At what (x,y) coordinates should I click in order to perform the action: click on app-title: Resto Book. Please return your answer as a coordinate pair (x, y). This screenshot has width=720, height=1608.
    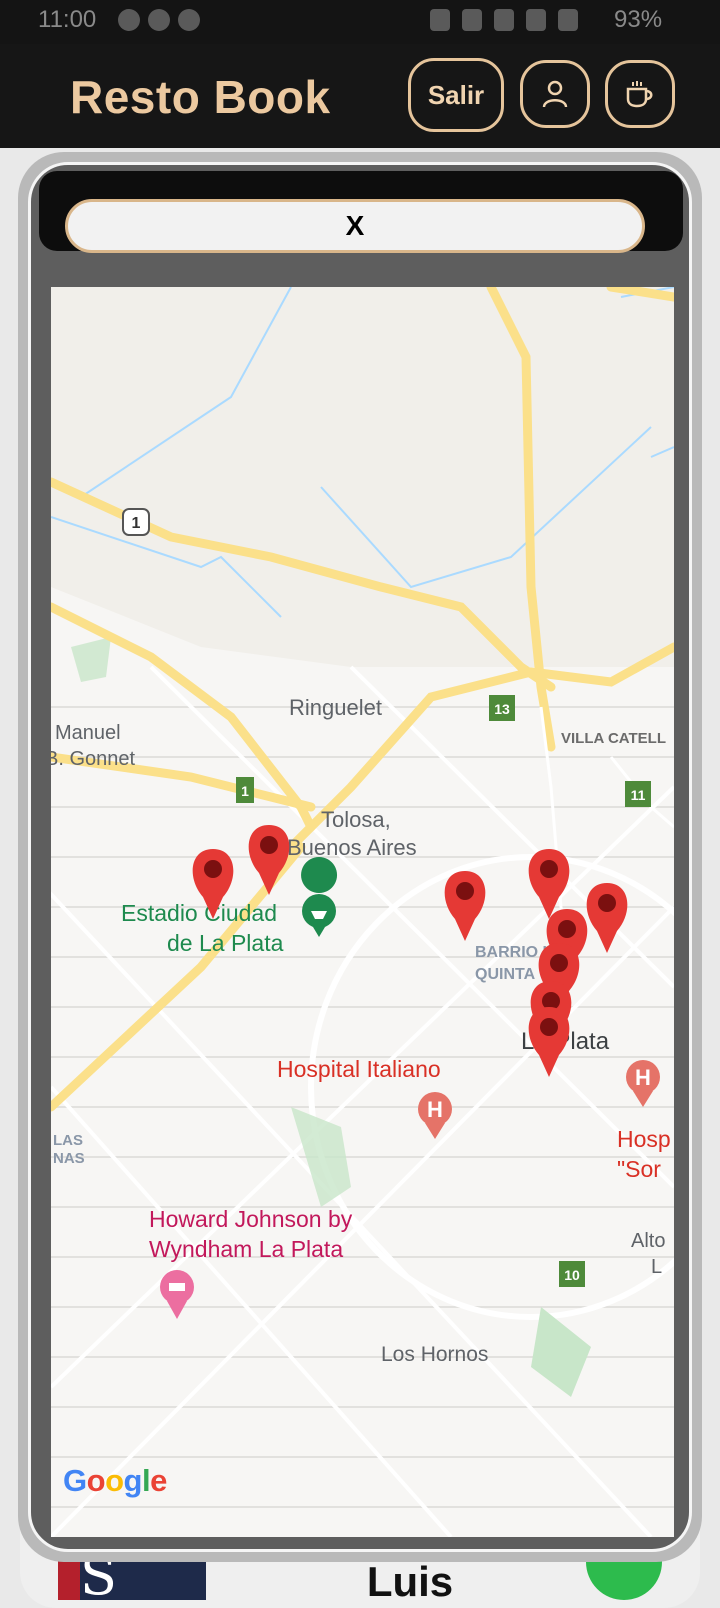
    Looking at the image, I should click on (200, 97).